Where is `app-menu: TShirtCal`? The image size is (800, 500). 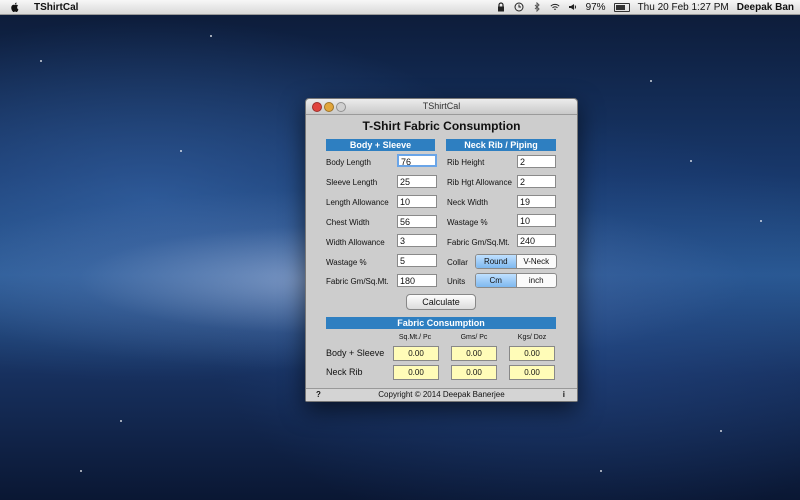 app-menu: TShirtCal is located at coordinates (56, 7).